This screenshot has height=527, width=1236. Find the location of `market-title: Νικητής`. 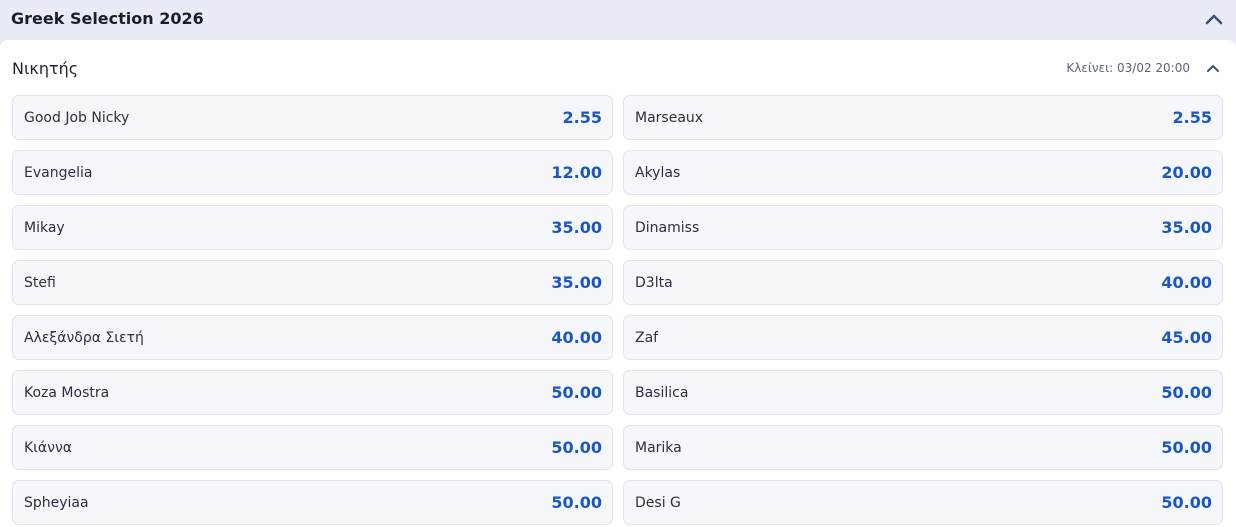

market-title: Νικητής is located at coordinates (45, 68).